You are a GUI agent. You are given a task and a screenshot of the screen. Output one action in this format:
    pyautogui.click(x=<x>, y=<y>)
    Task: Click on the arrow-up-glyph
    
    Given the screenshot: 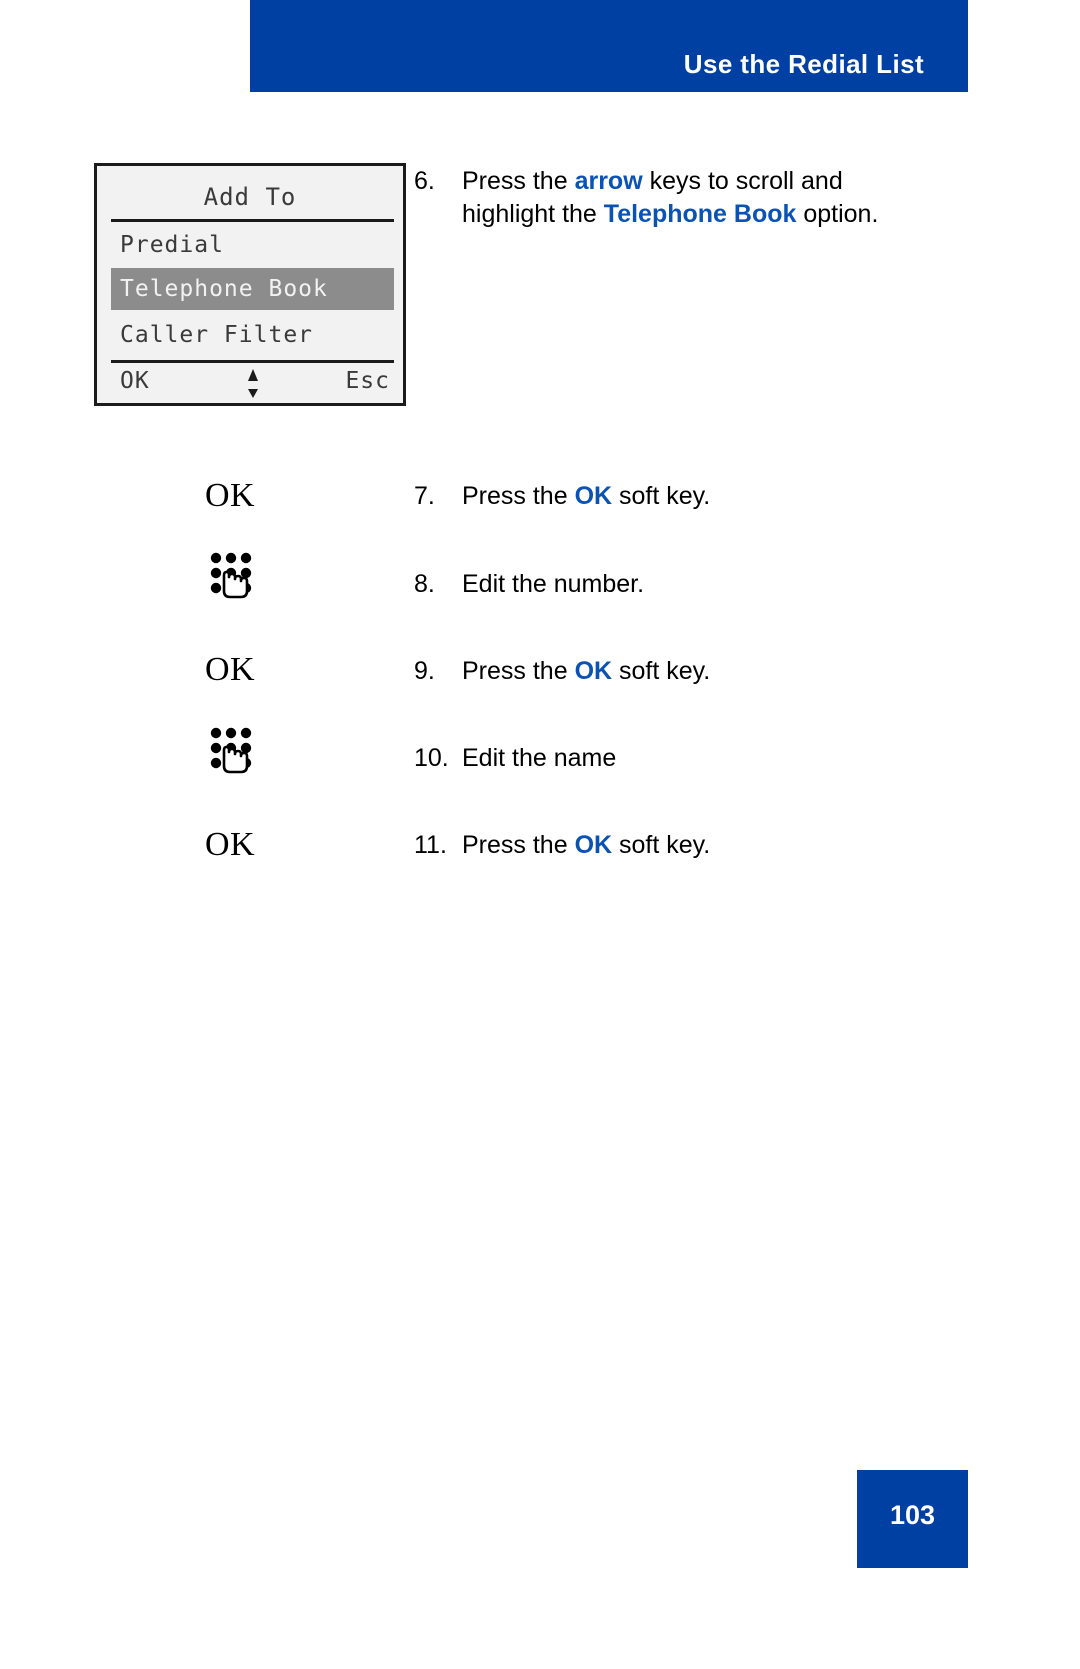 What is the action you would take?
    pyautogui.click(x=252, y=375)
    